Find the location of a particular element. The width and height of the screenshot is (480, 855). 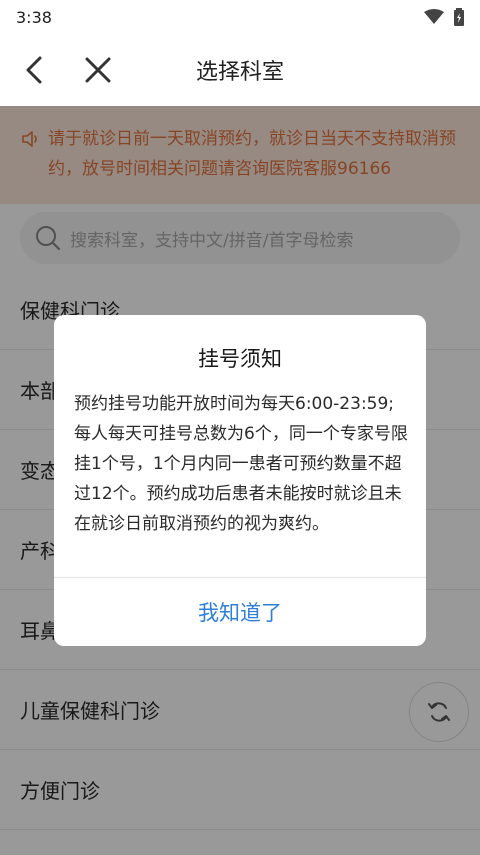

dialog-title: 挂号须知 is located at coordinates (240, 359).